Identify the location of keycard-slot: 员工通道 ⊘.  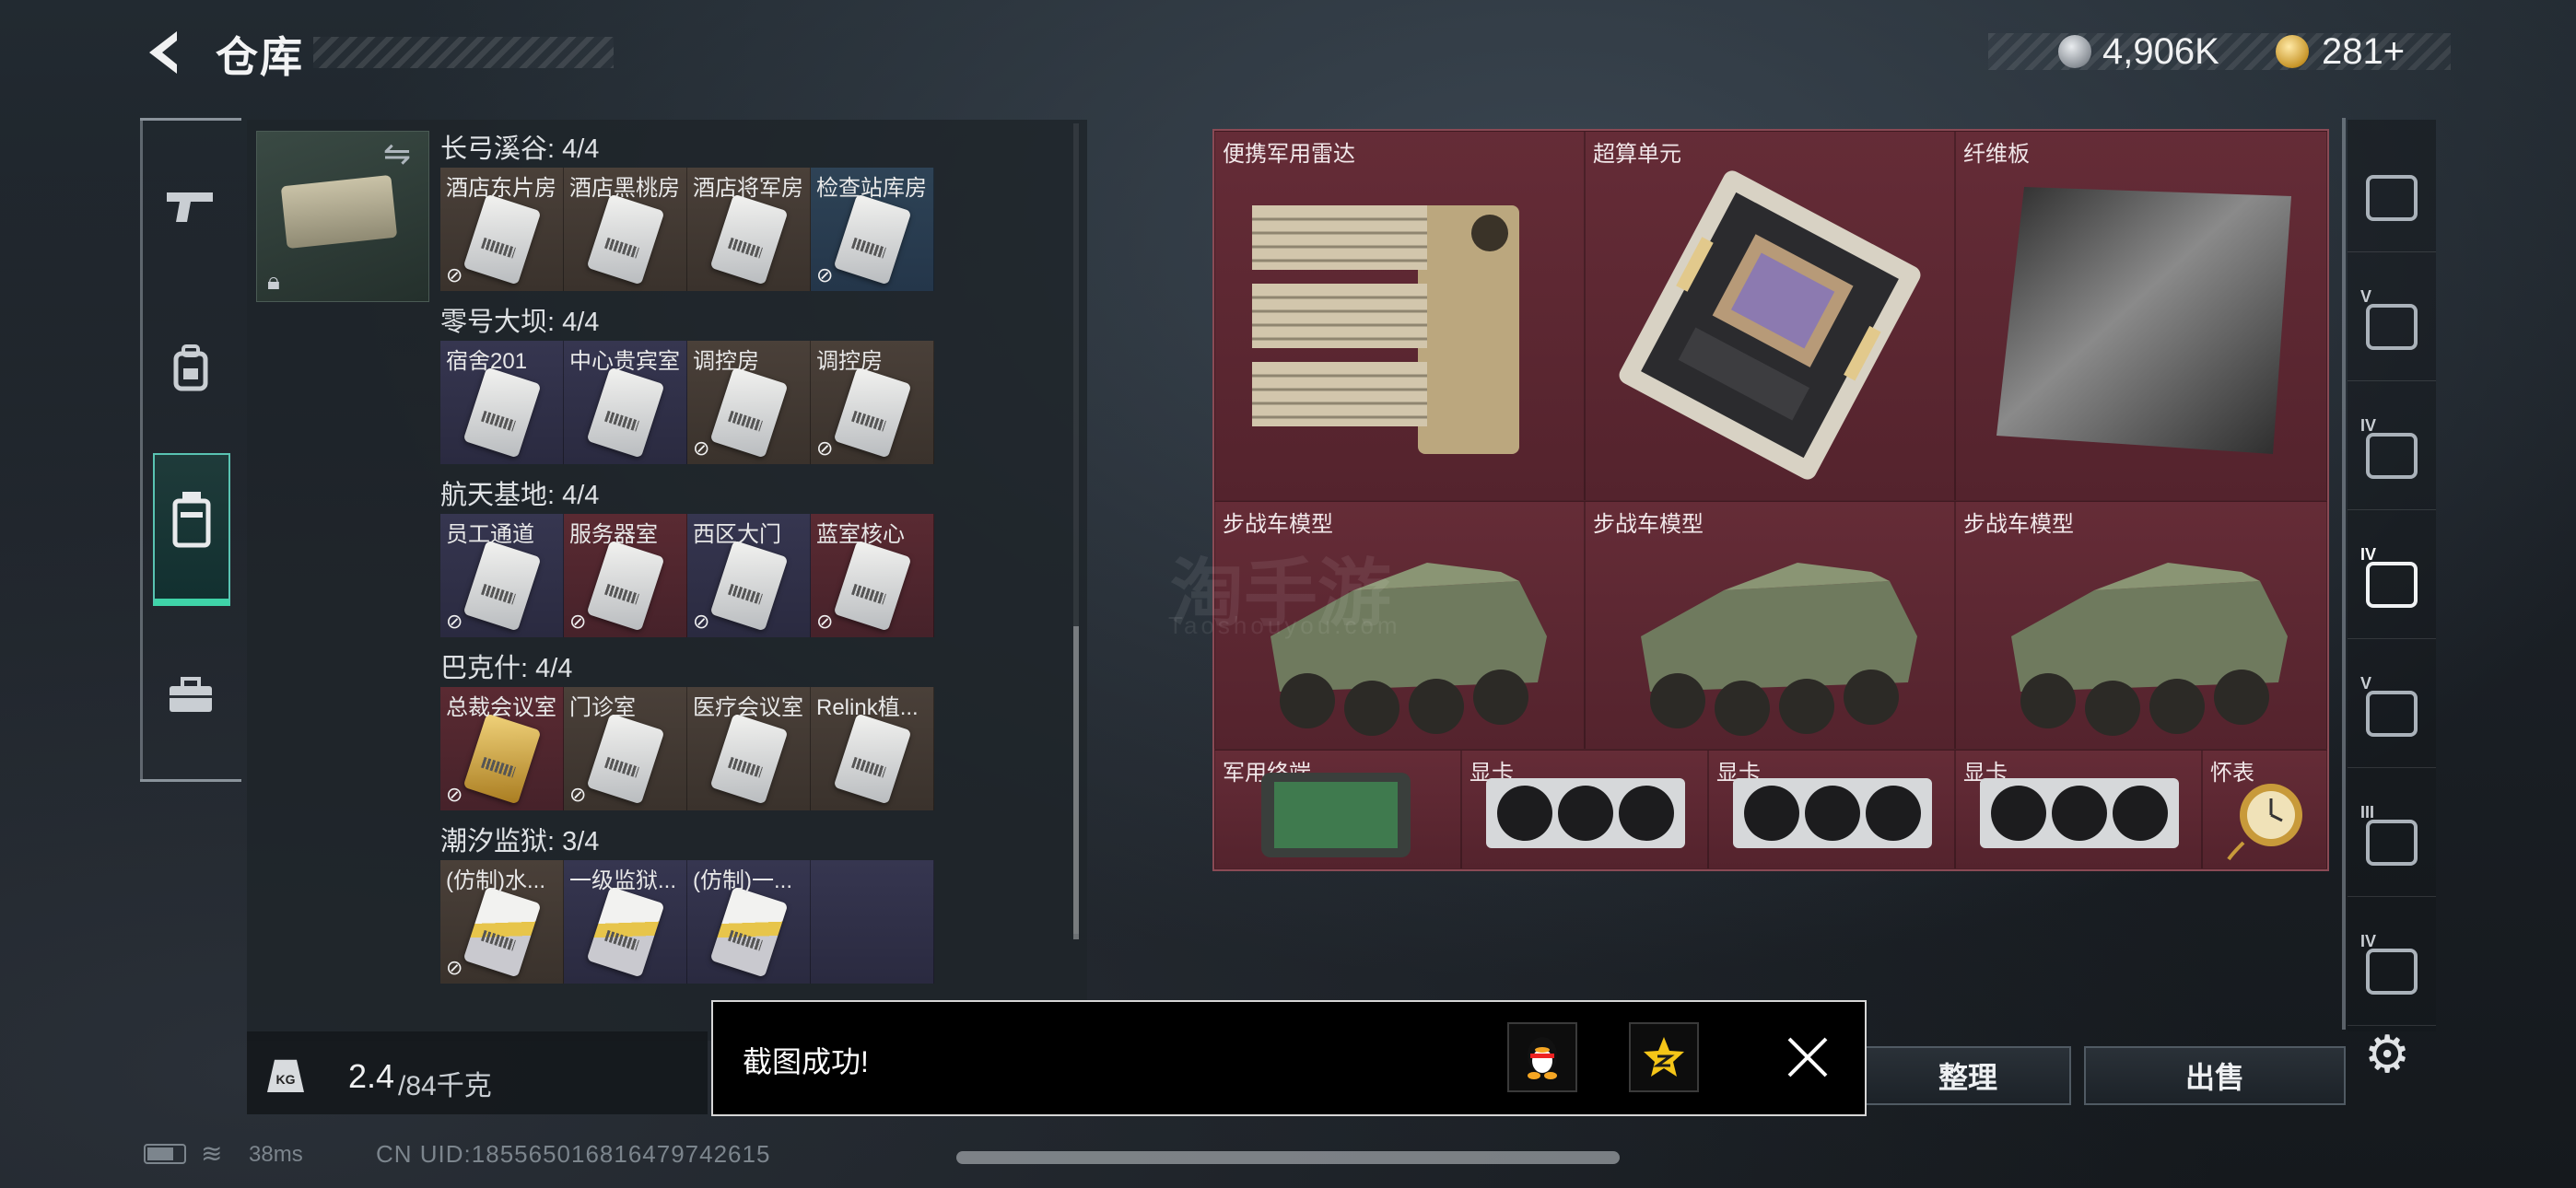
(502, 575).